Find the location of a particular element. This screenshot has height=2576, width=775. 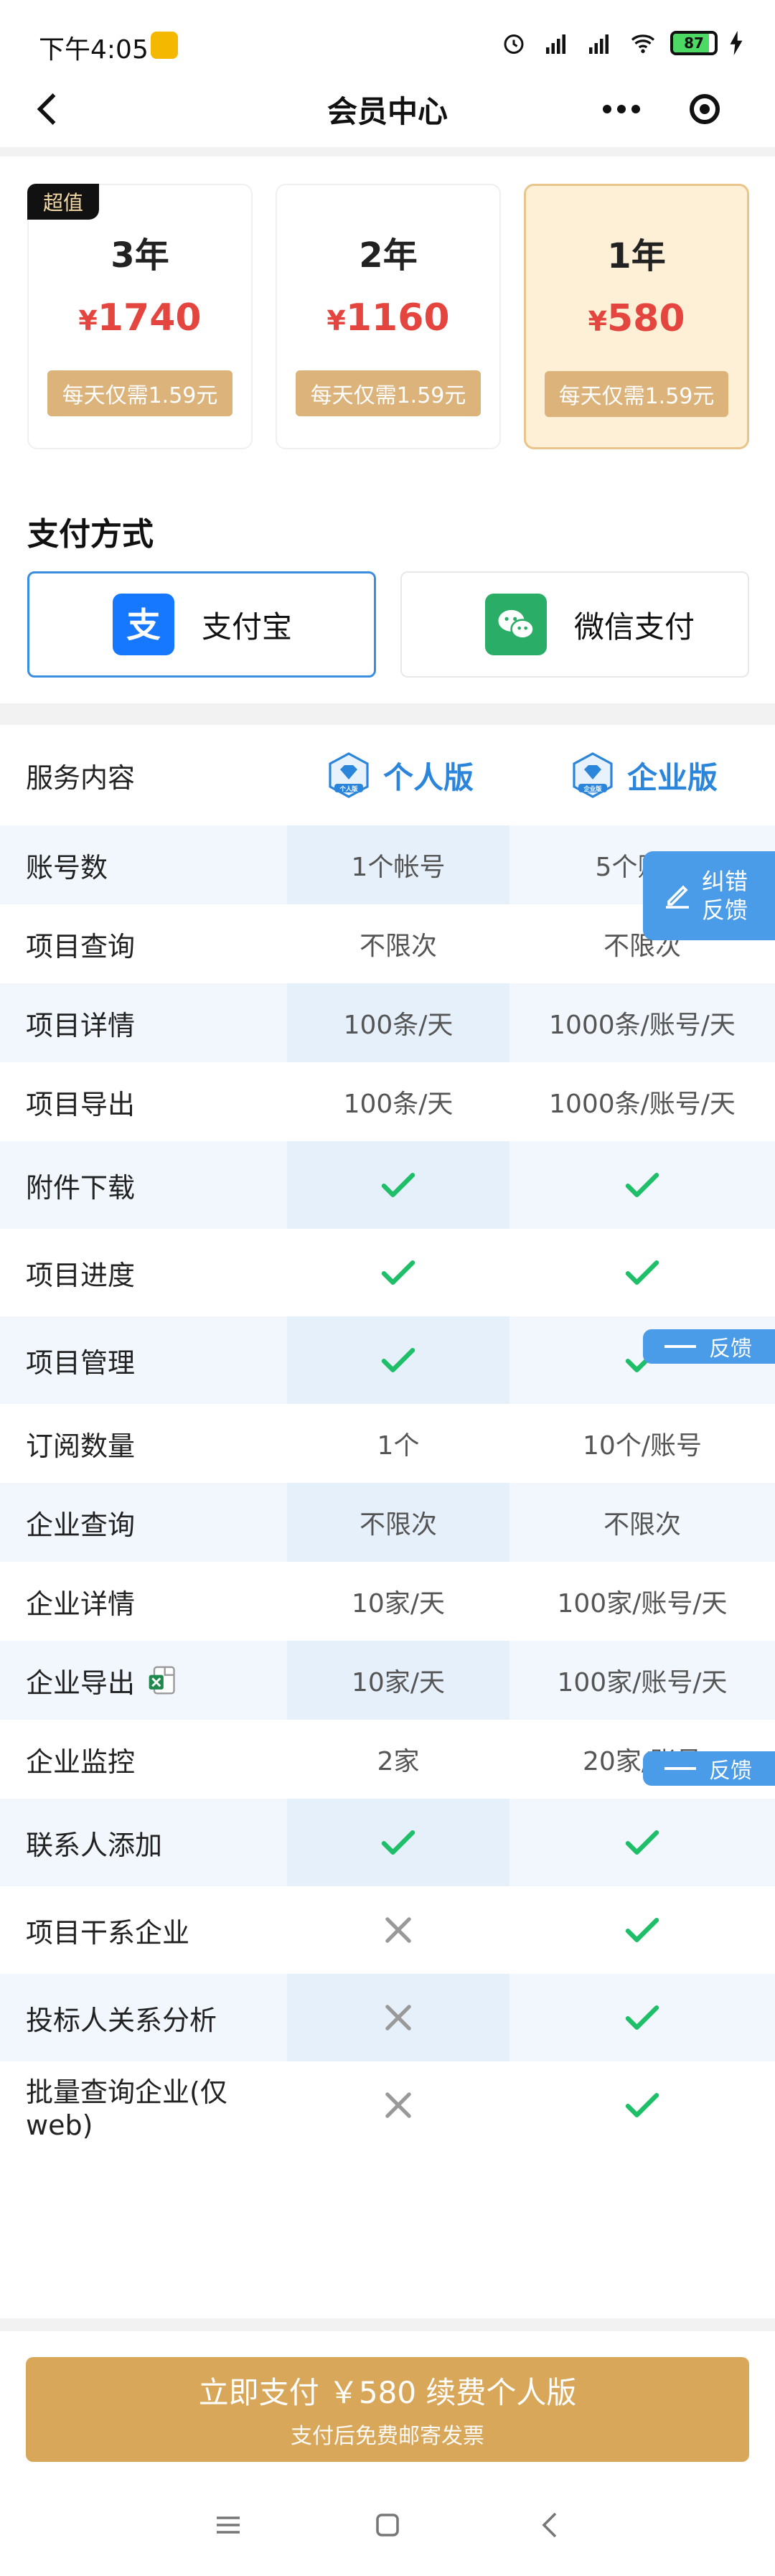

table-row: 企业详情 10家/天 100家/账号/天 is located at coordinates (387, 1601).